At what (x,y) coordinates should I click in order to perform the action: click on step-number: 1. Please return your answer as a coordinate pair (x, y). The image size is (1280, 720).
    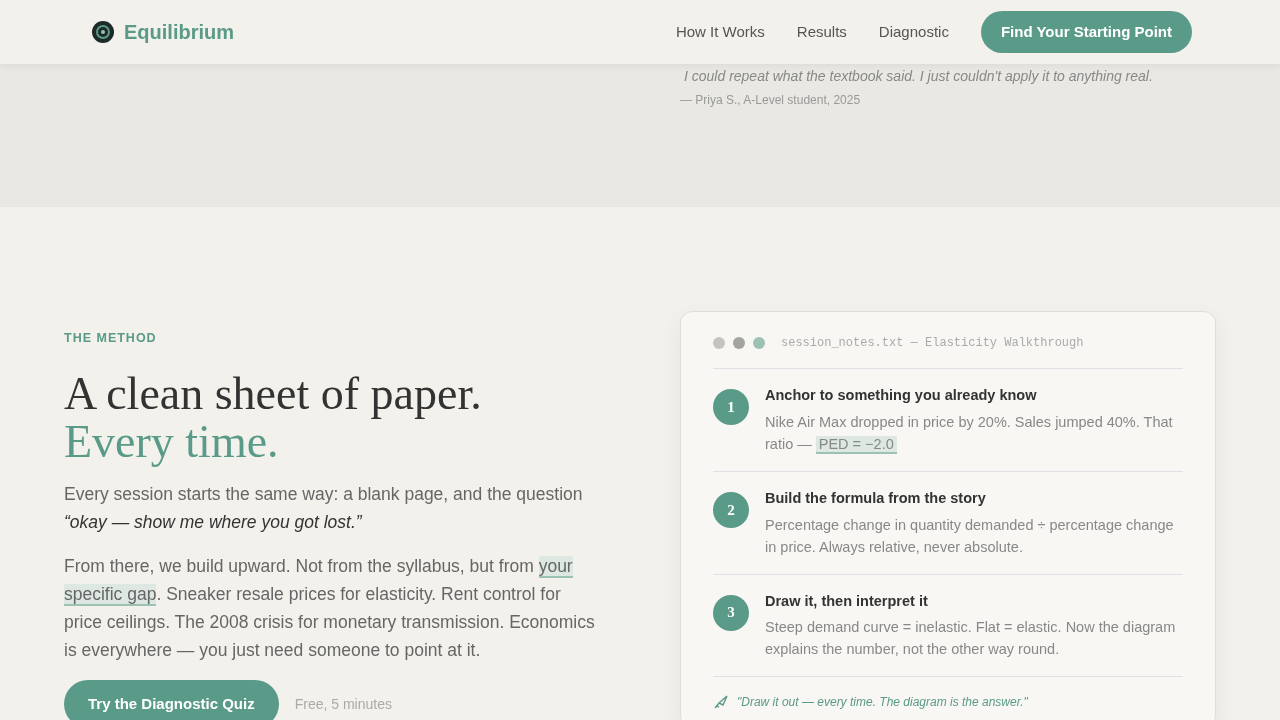
    Looking at the image, I should click on (731, 407).